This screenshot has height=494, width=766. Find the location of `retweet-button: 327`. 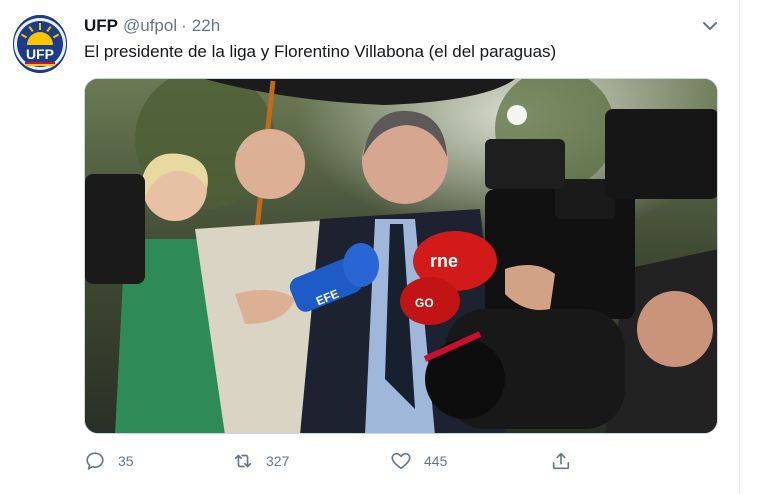

retweet-button: 327 is located at coordinates (260, 461).